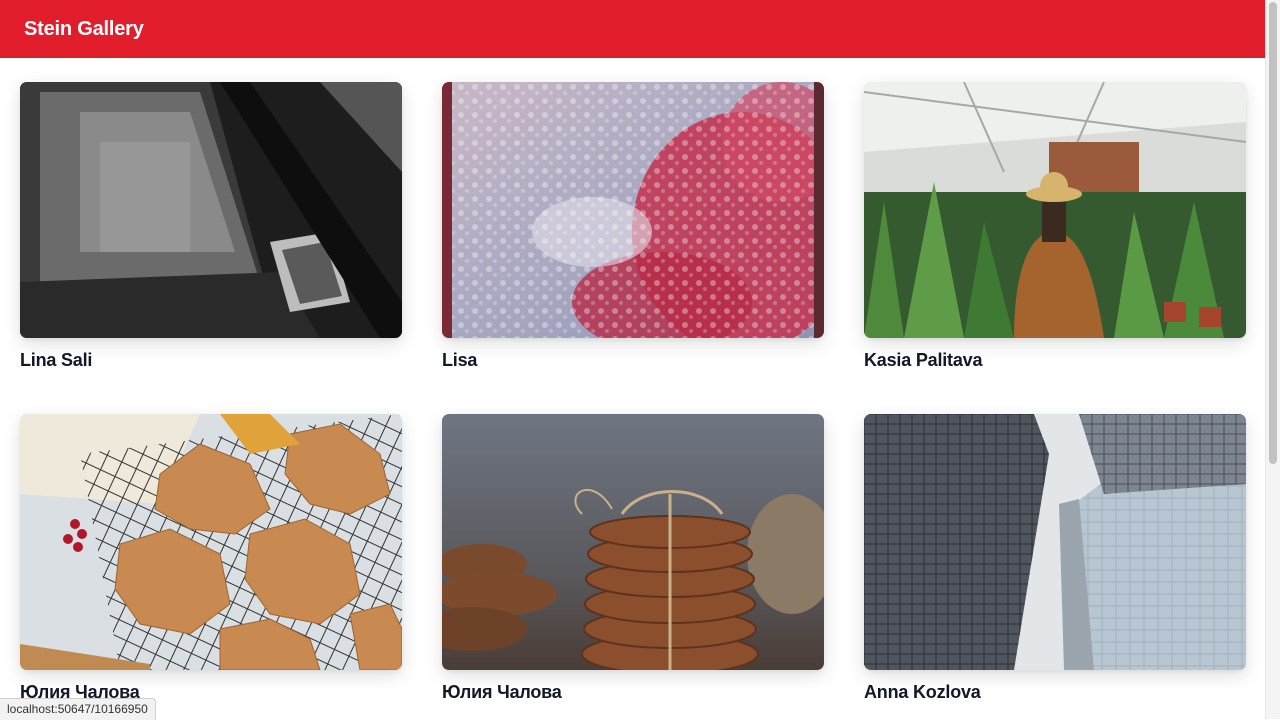 The height and width of the screenshot is (720, 1280). I want to click on gallery-card: Kasia Palitava, so click(1055, 226).